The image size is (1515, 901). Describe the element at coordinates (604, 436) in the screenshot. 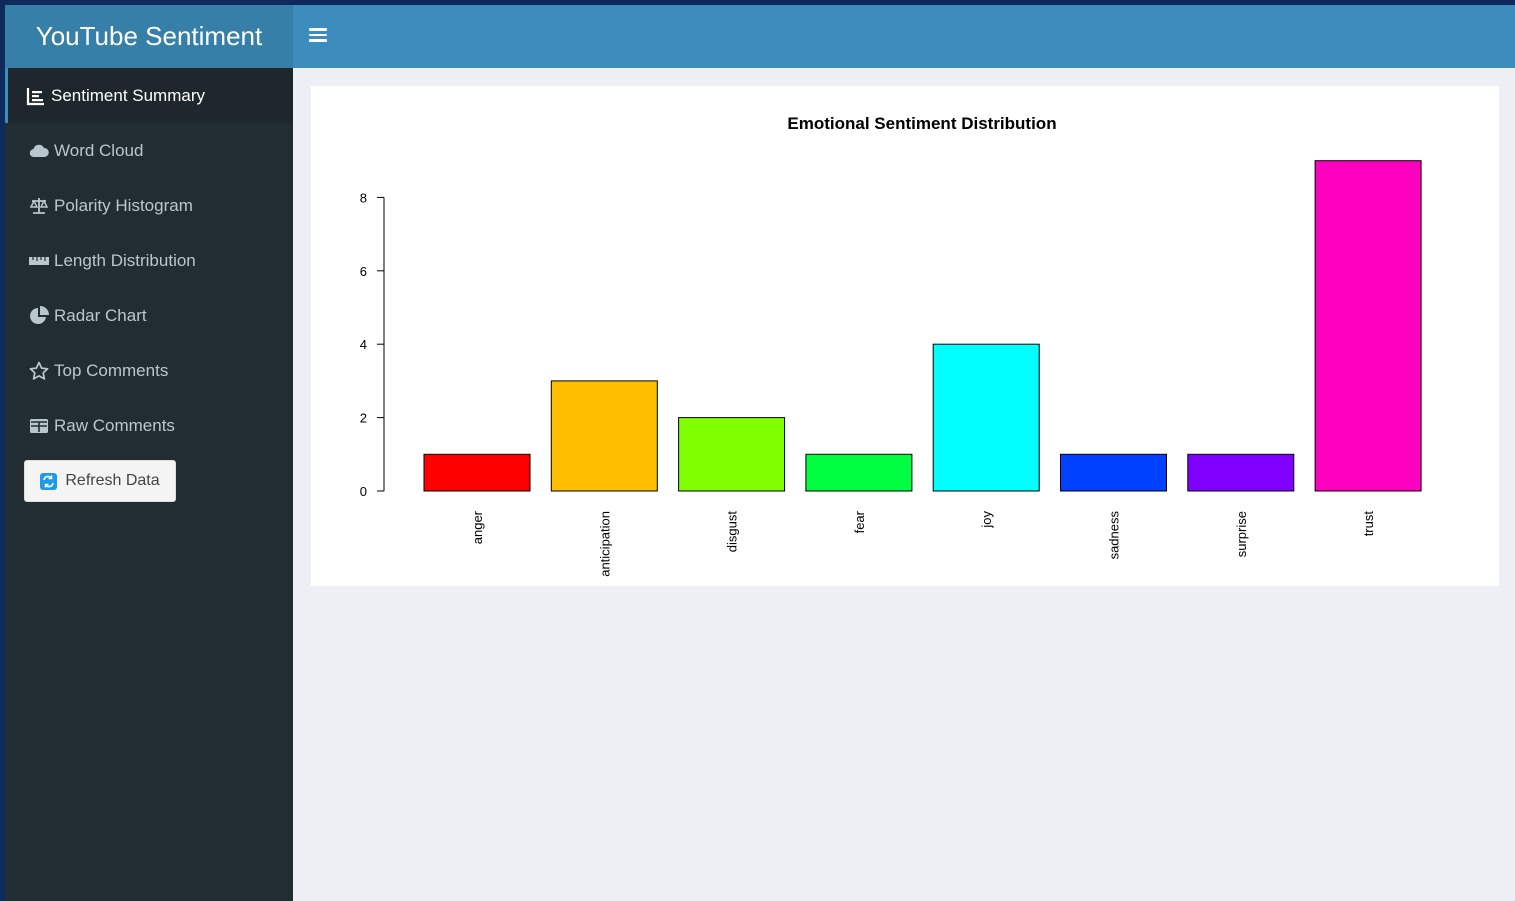

I see `bar-anticipation` at that location.